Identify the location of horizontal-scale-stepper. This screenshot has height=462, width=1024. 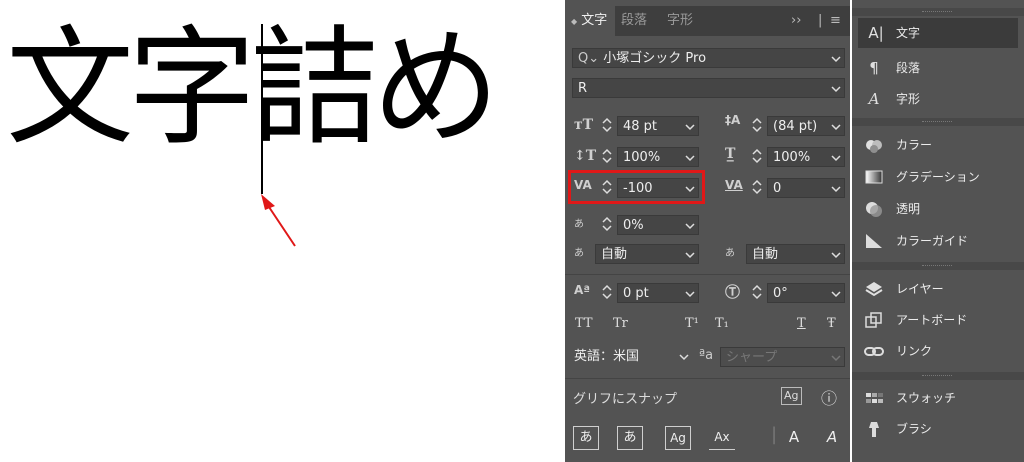
(757, 156).